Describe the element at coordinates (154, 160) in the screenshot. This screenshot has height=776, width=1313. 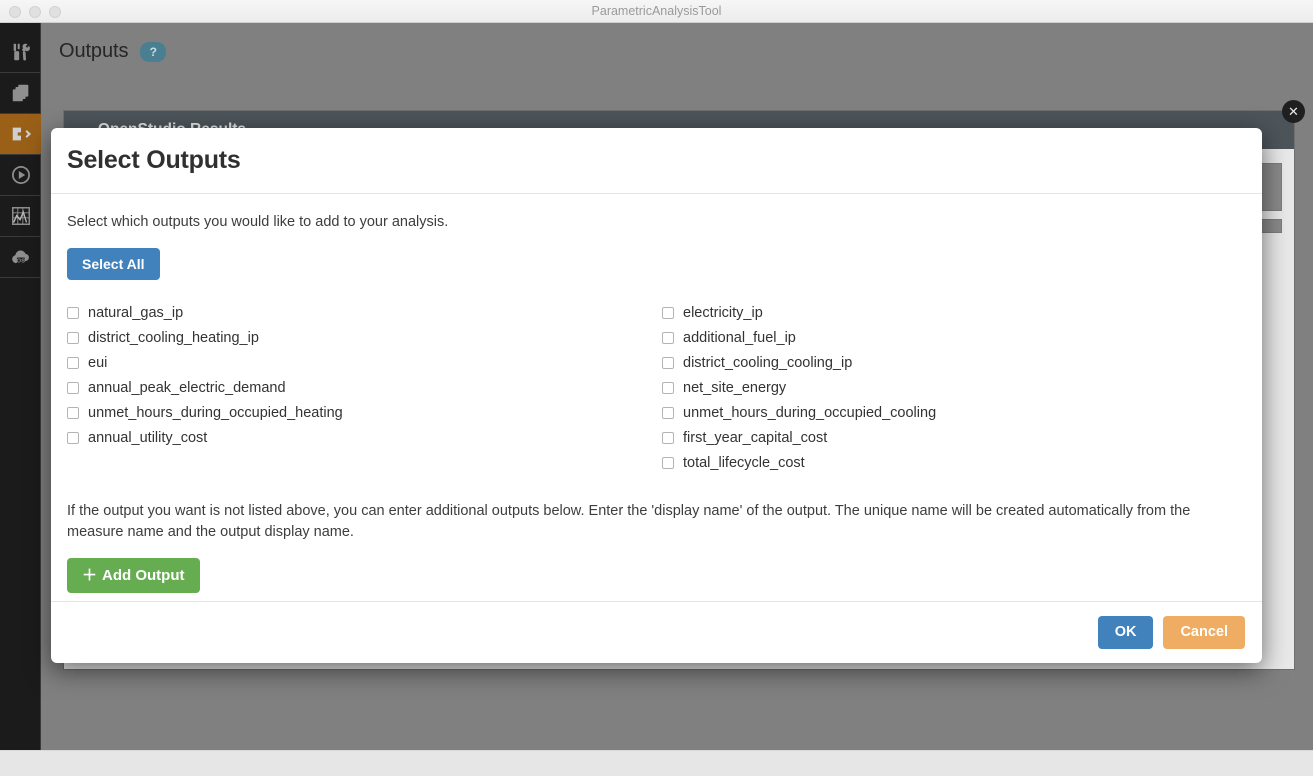
I see `dialog-title: Select Outputs` at that location.